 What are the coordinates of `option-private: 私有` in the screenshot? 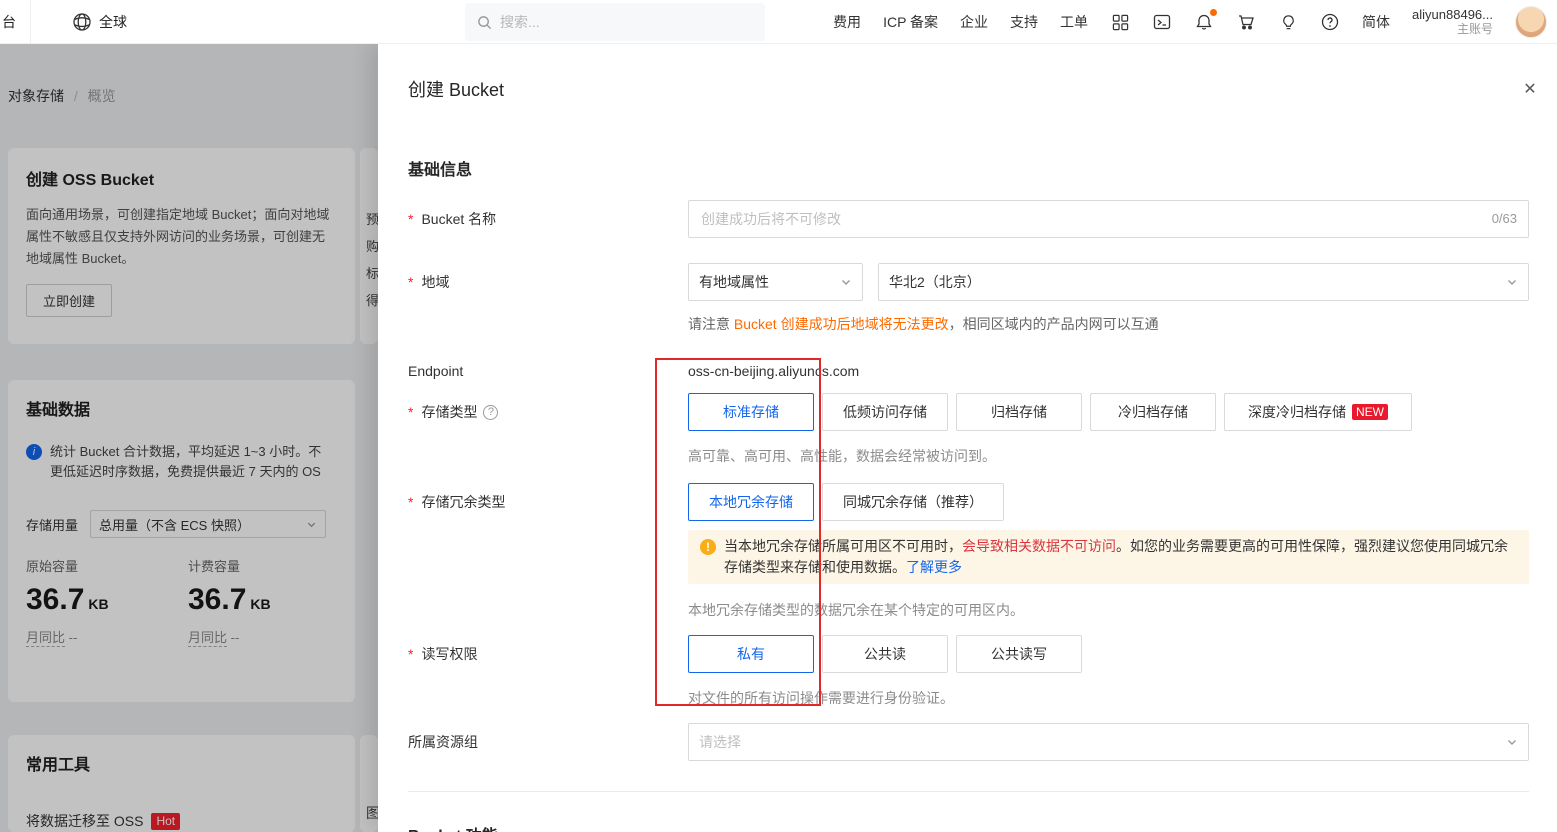 It's located at (751, 654).